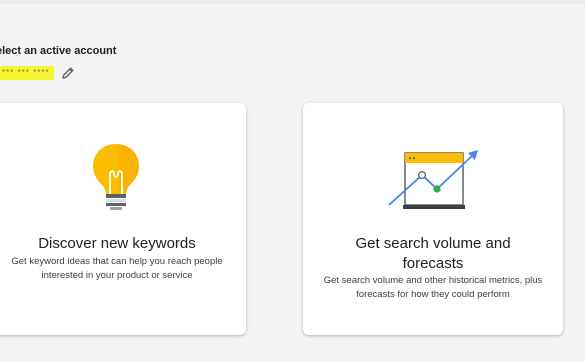  I want to click on lightbulb-icon, so click(116, 177).